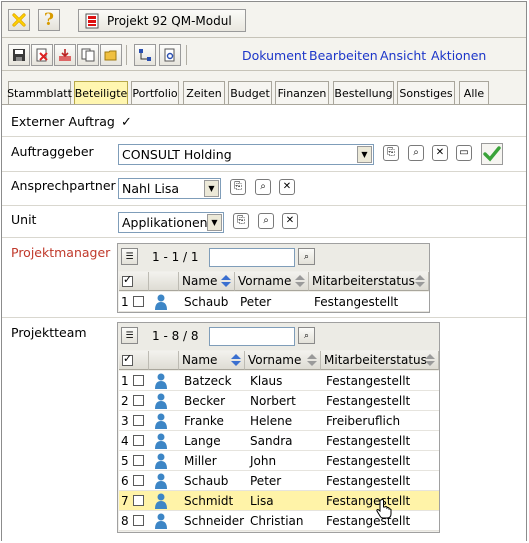 The height and width of the screenshot is (543, 529). Describe the element at coordinates (165, 222) in the screenshot. I see `unit-value: Applikationen` at that location.